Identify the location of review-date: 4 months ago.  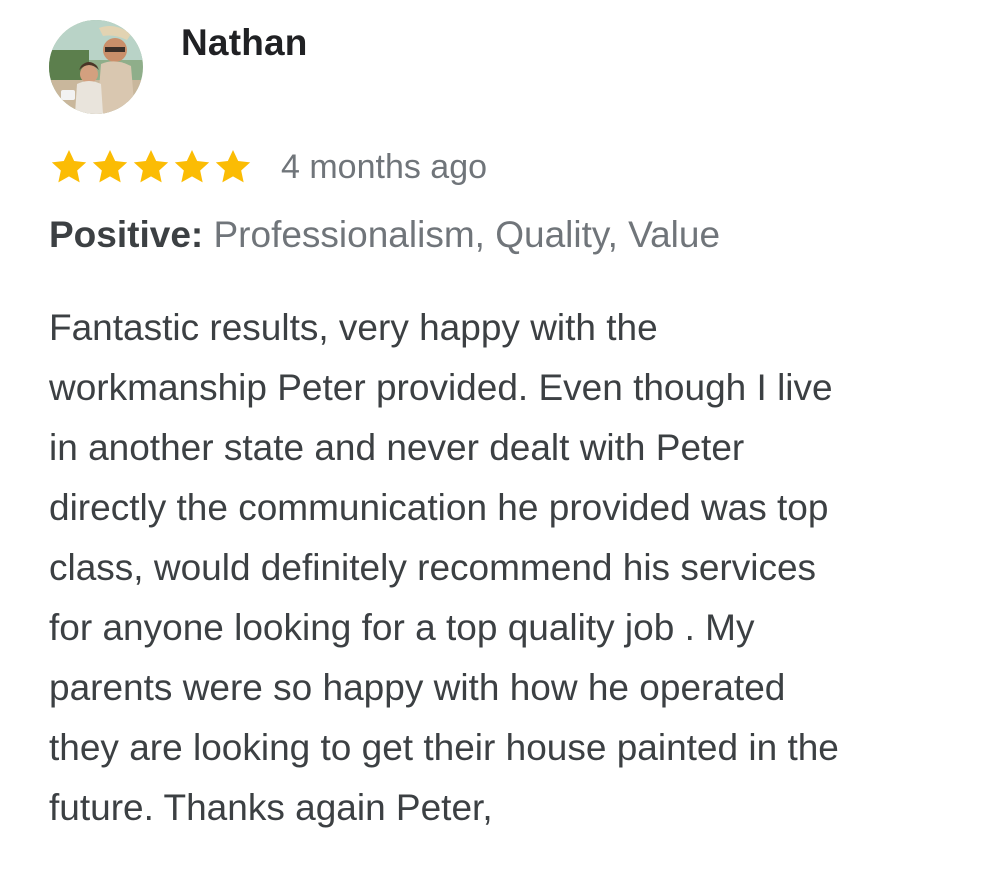
(384, 166).